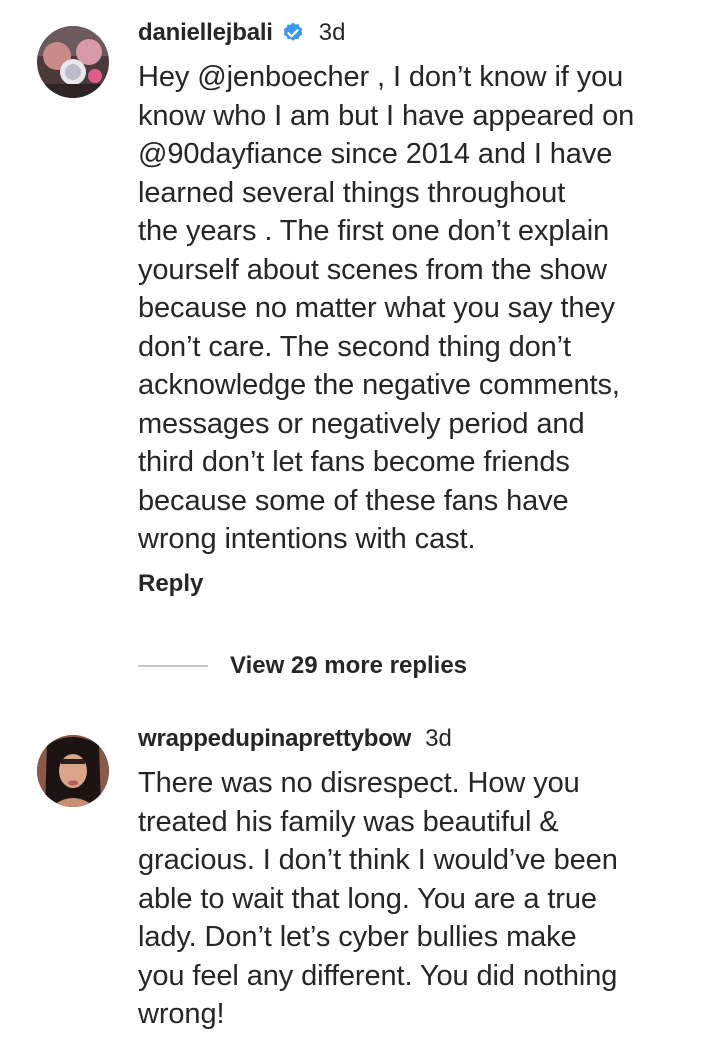 This screenshot has width=720, height=1045. I want to click on comment-text-line: don’t care. The second thing don’t, so click(354, 346).